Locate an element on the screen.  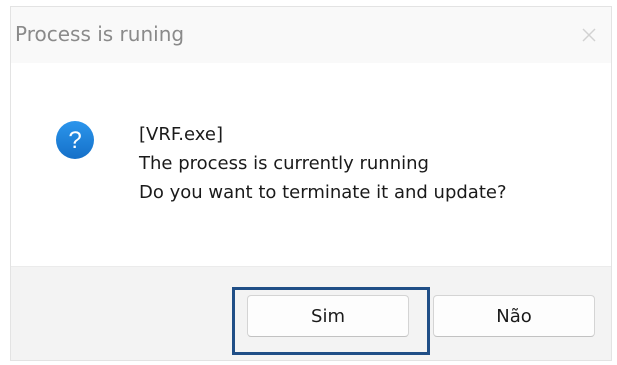
dialog-title: Process is runing is located at coordinates (100, 34).